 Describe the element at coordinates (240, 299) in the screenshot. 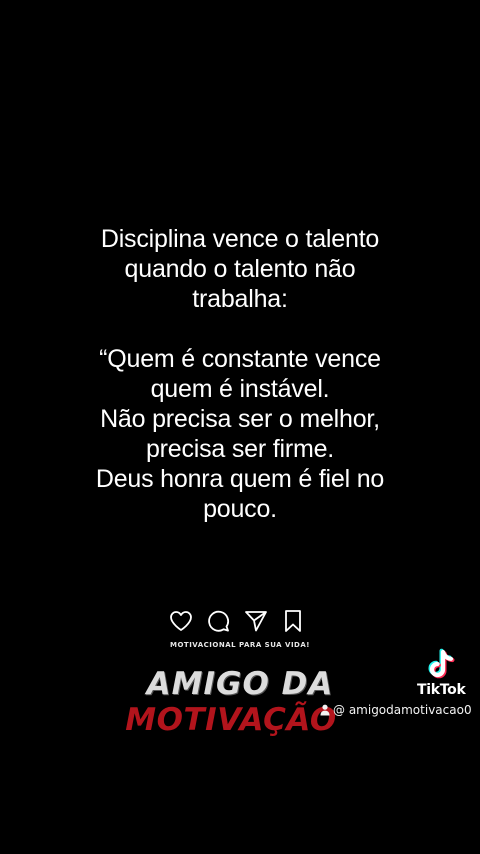

I see `quote-heading-line-3: trabalha:` at that location.